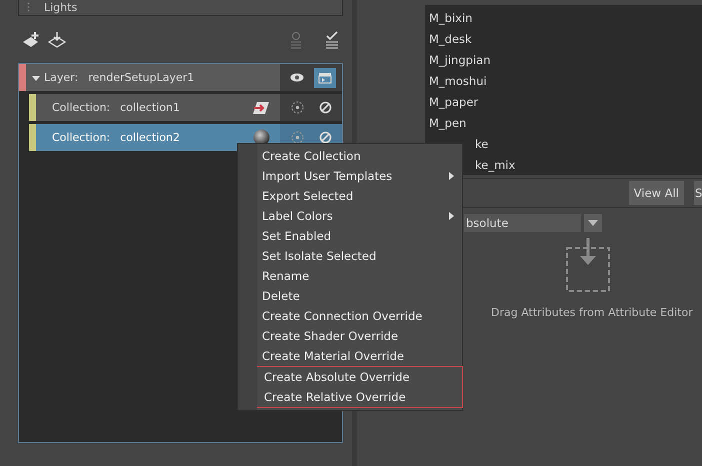  What do you see at coordinates (350, 316) in the screenshot?
I see `menu-item: Create Connection Override` at bounding box center [350, 316].